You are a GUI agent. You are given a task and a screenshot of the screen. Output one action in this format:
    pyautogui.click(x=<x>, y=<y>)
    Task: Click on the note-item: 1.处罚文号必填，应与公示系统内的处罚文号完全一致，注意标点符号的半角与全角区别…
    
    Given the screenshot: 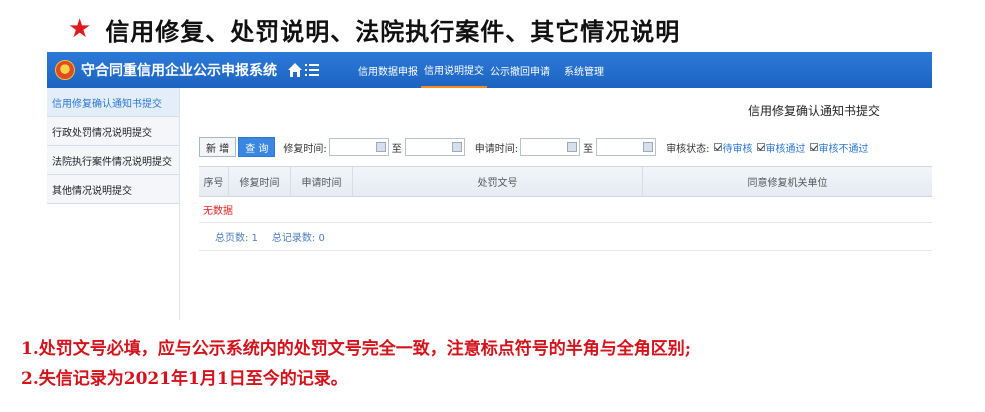 What is the action you would take?
    pyautogui.click(x=356, y=349)
    